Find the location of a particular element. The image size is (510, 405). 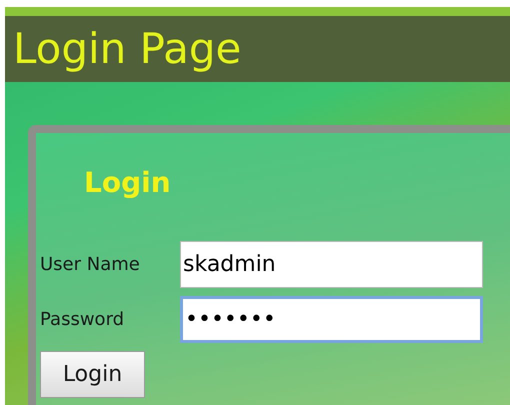

input-field: ••••••• is located at coordinates (331, 319).